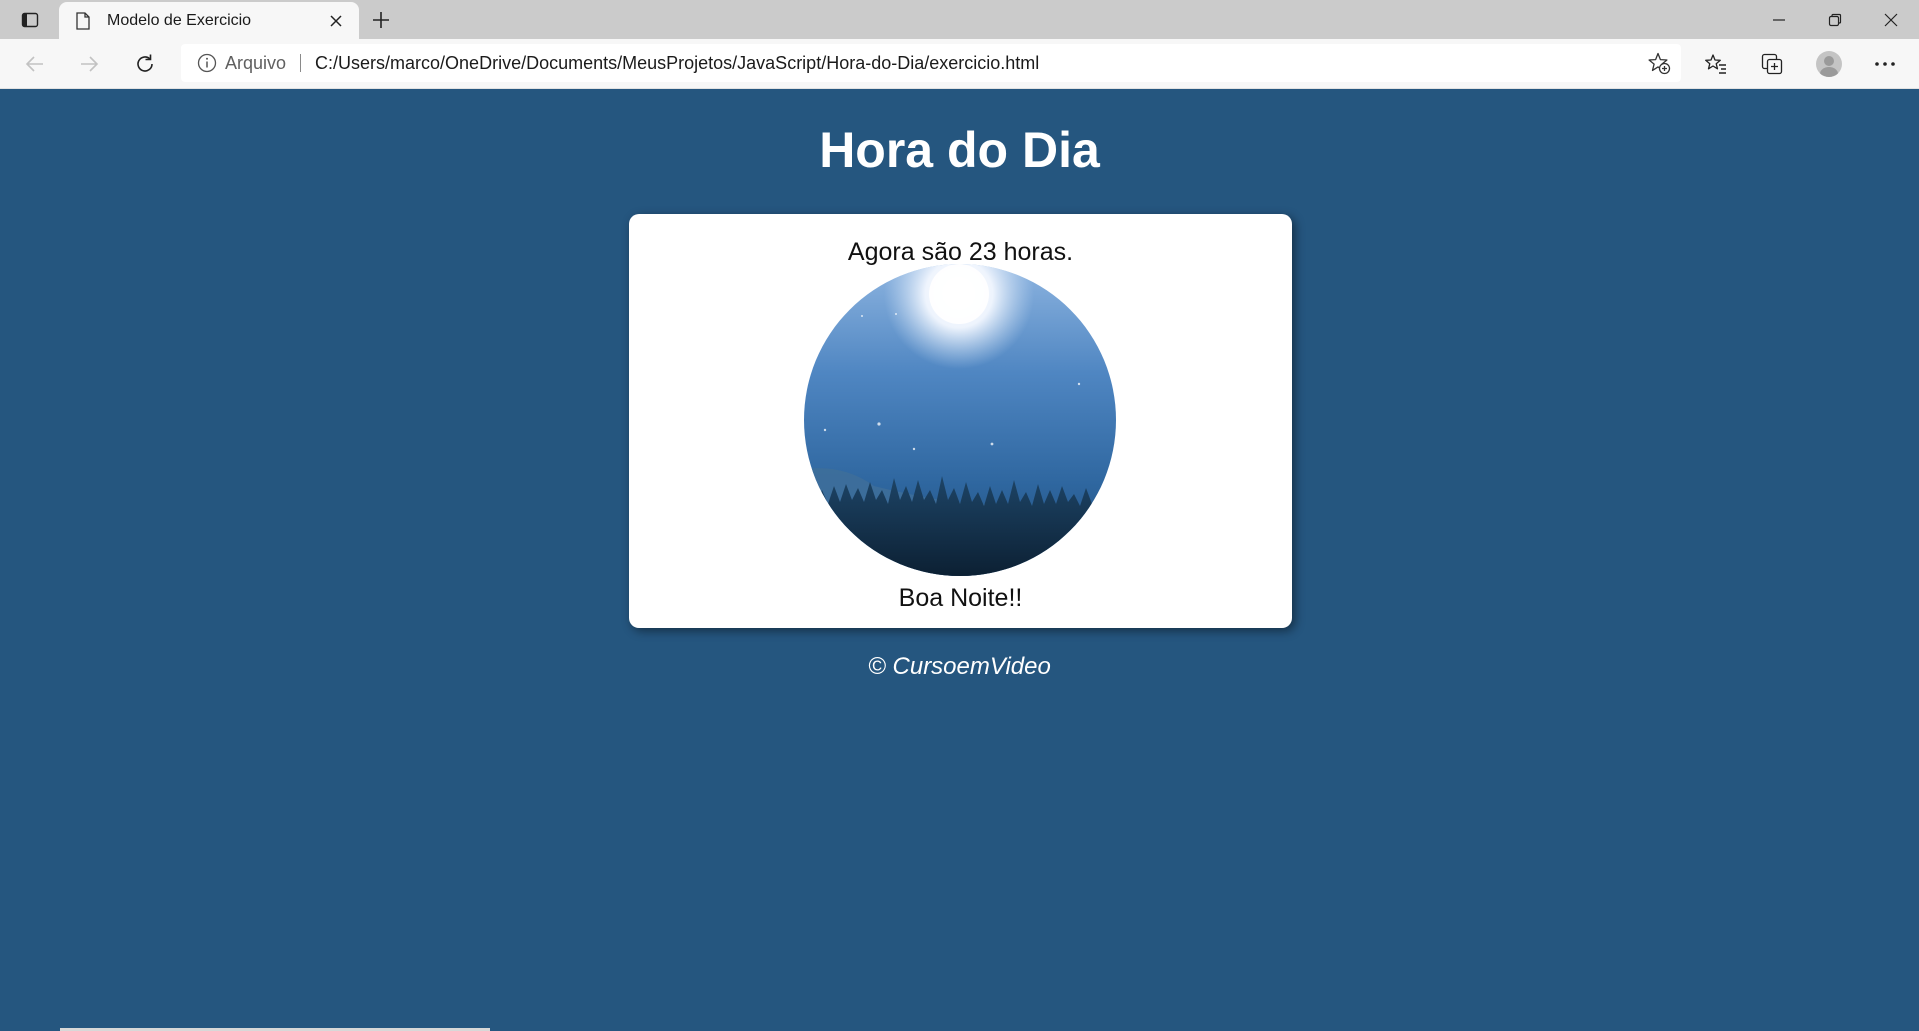 The width and height of the screenshot is (1919, 1031). I want to click on profile-button, so click(1829, 64).